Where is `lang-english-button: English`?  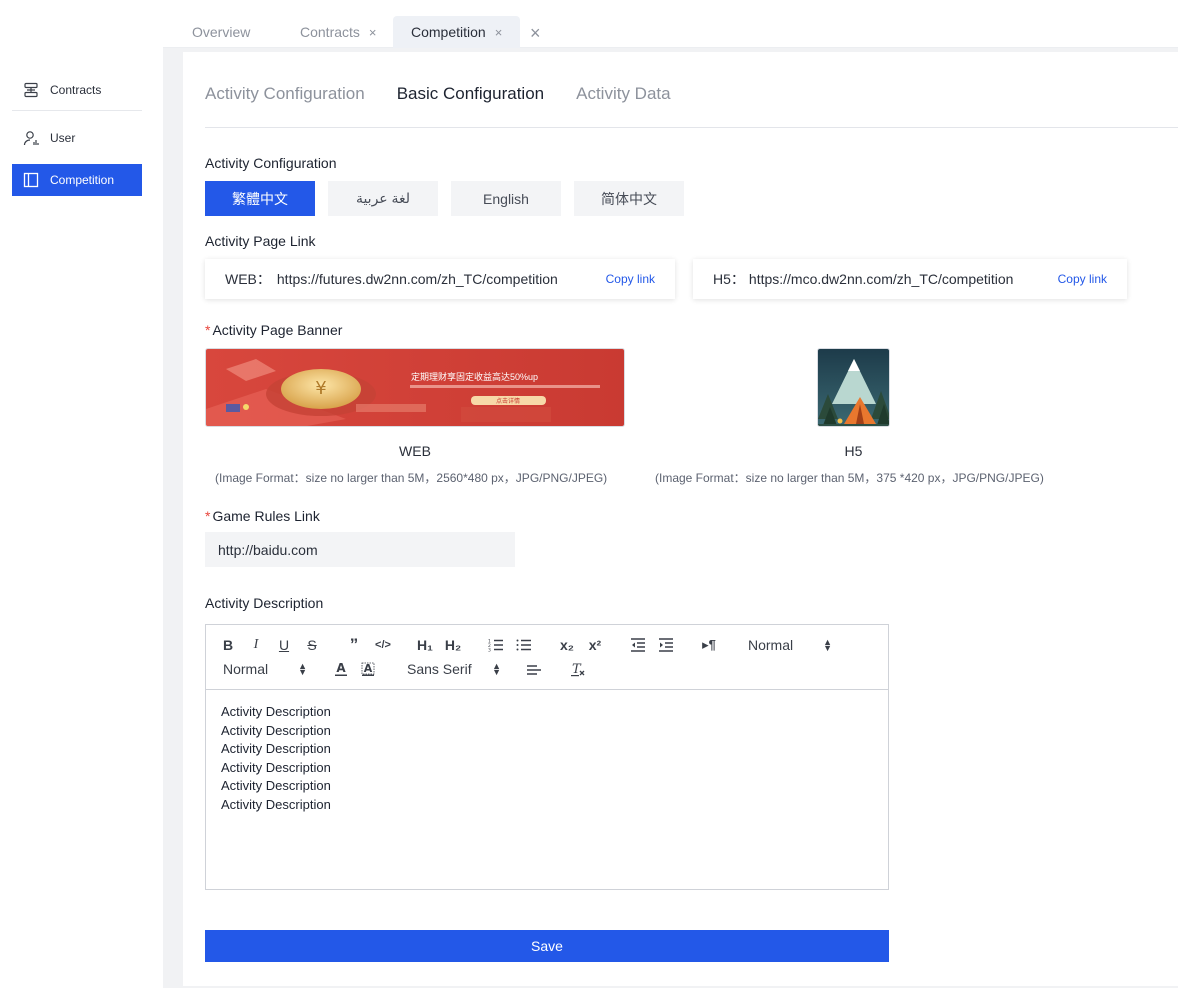 lang-english-button: English is located at coordinates (506, 198).